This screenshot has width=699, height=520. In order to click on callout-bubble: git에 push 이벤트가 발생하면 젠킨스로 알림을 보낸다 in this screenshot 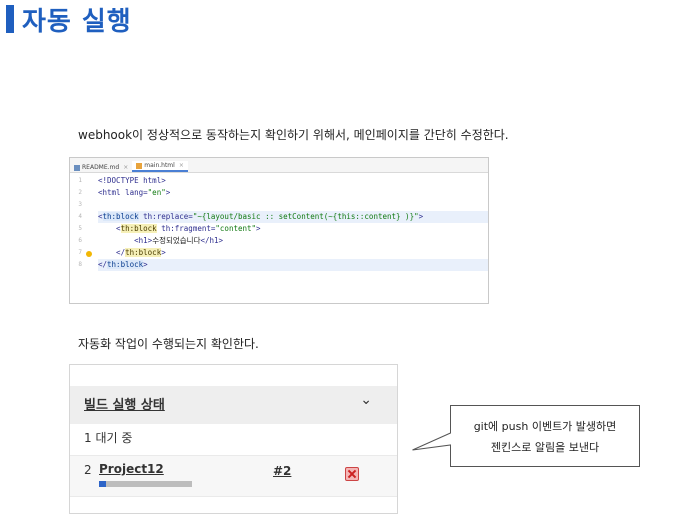, I will do `click(526, 436)`.